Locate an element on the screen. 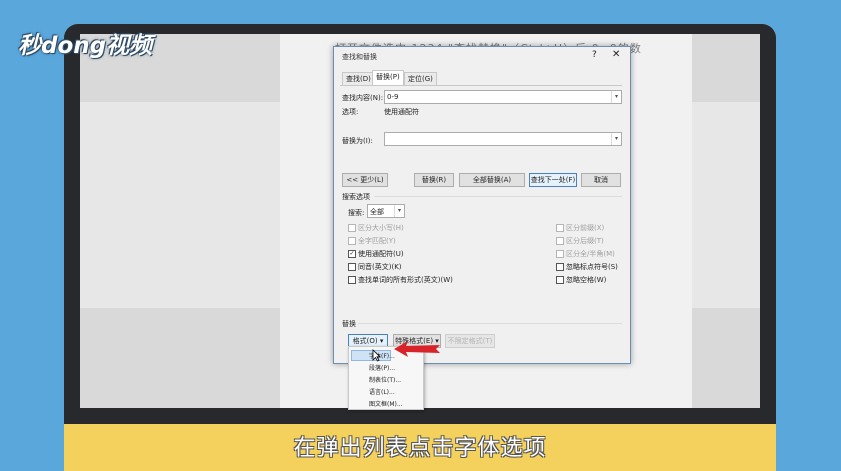  checkbox-sounds-like is located at coordinates (352, 267).